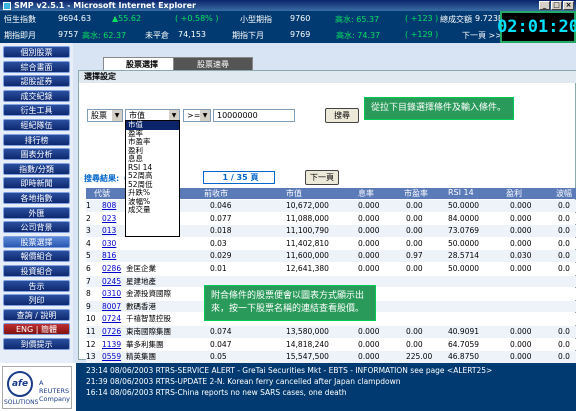  Describe the element at coordinates (290, 303) in the screenshot. I see `callout-results-hint: 附合條件的股票便會以圖表方式顯示出來，按一下股票名稱的連結查看股價。` at that location.